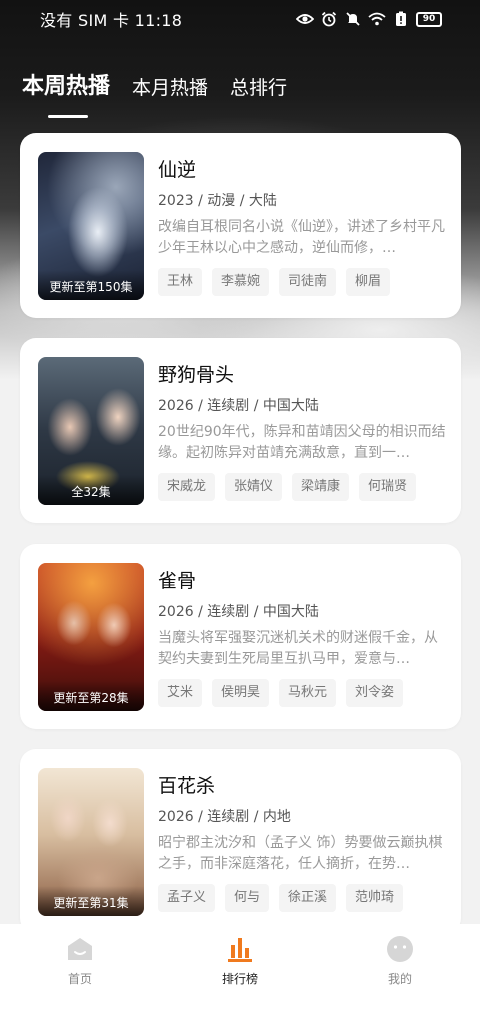 The height and width of the screenshot is (1027, 480). What do you see at coordinates (400, 949) in the screenshot?
I see `profile-icon` at bounding box center [400, 949].